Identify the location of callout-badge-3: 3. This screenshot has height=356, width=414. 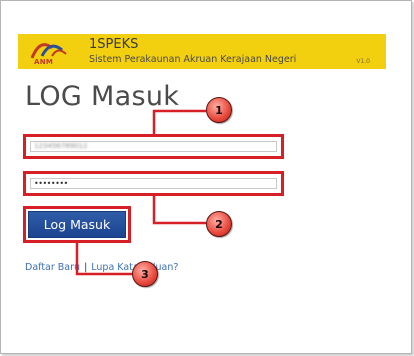
(145, 274).